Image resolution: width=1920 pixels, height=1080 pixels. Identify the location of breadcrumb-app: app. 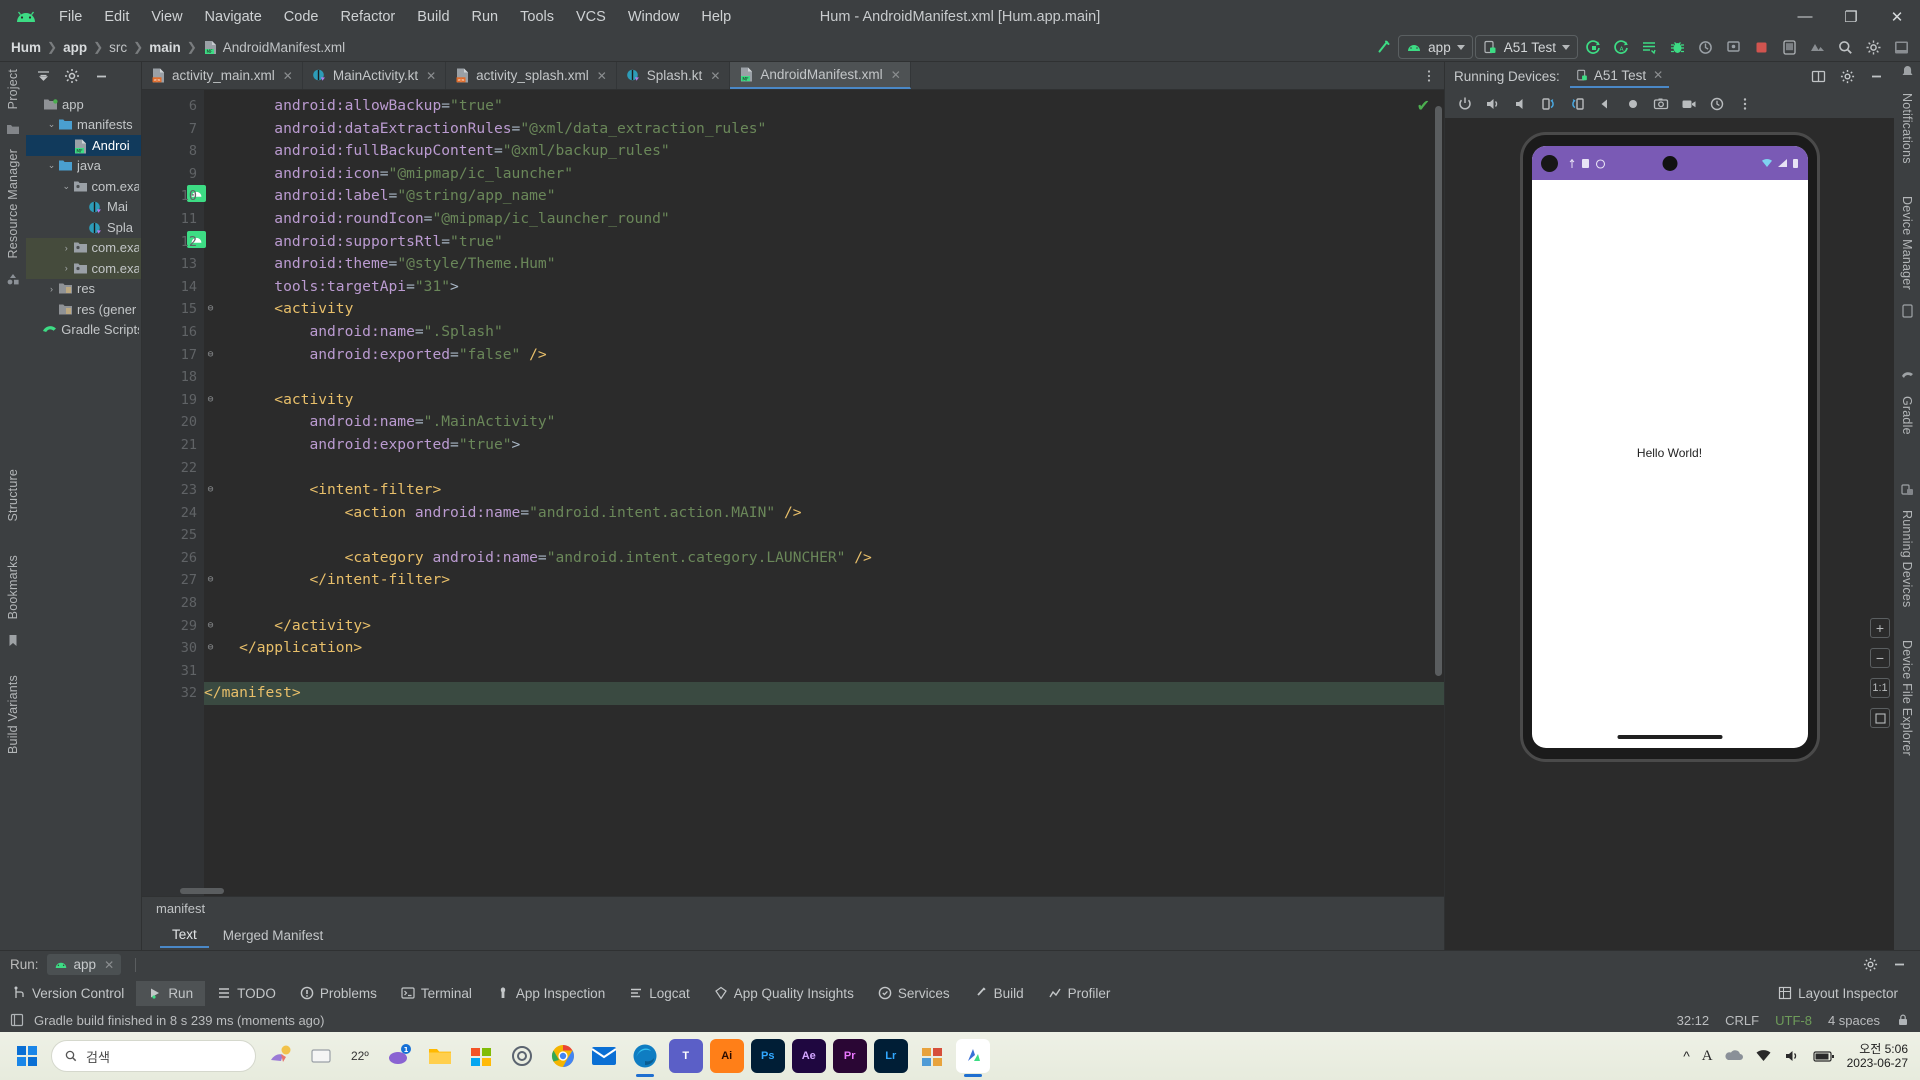
(75, 47).